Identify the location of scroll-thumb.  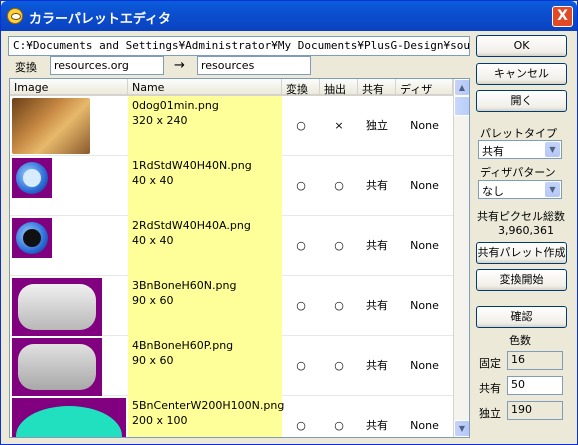
(461, 106).